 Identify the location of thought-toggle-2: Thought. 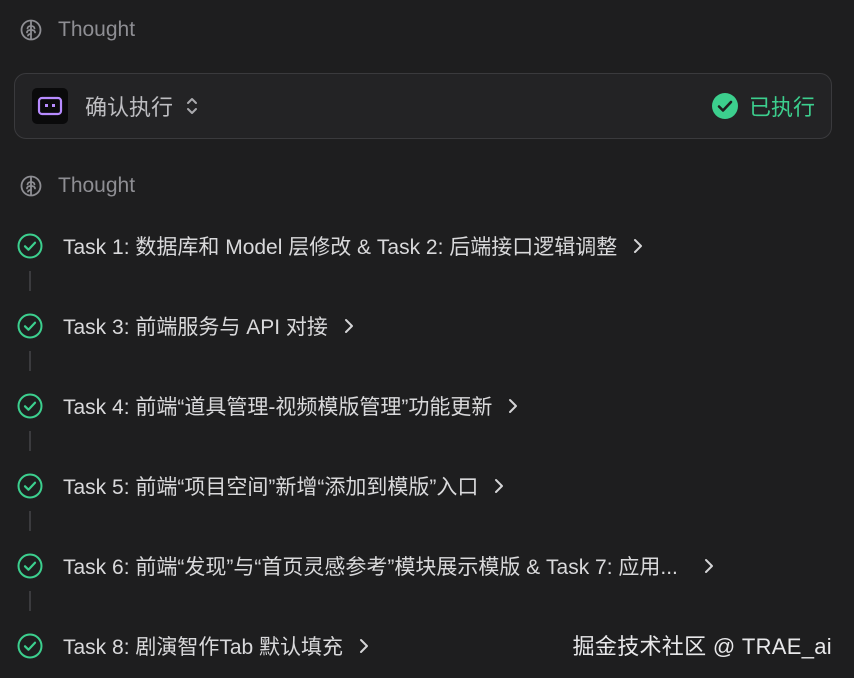
(76, 186).